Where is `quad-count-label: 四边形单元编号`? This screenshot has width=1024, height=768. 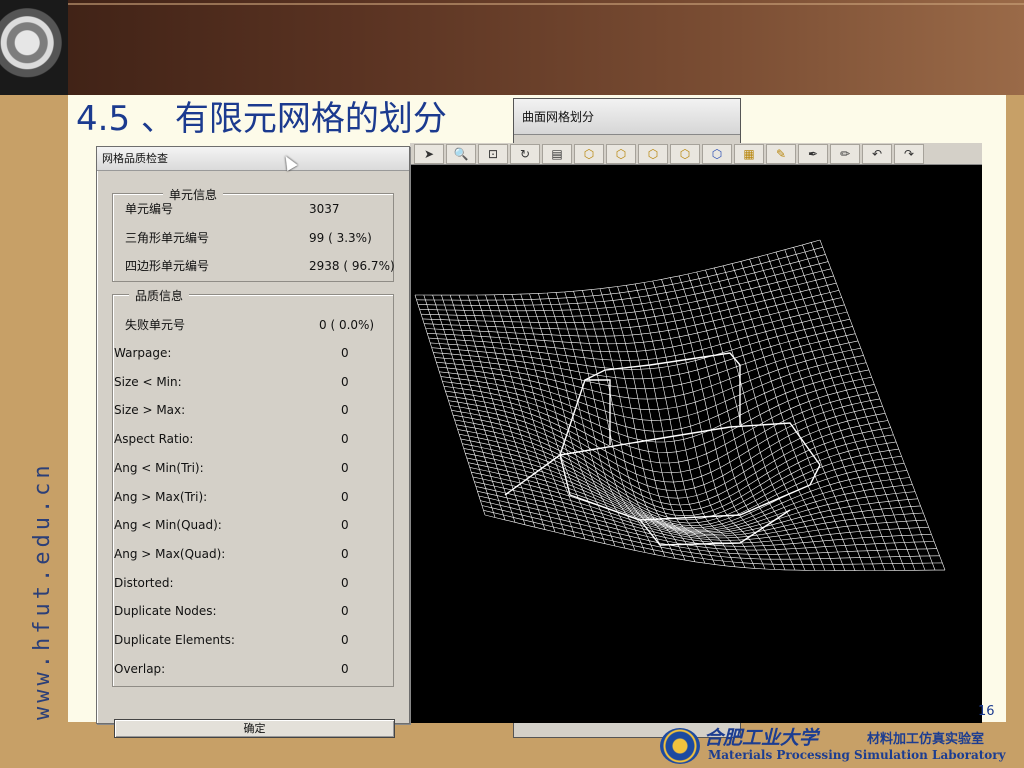 quad-count-label: 四边形单元编号 is located at coordinates (167, 266).